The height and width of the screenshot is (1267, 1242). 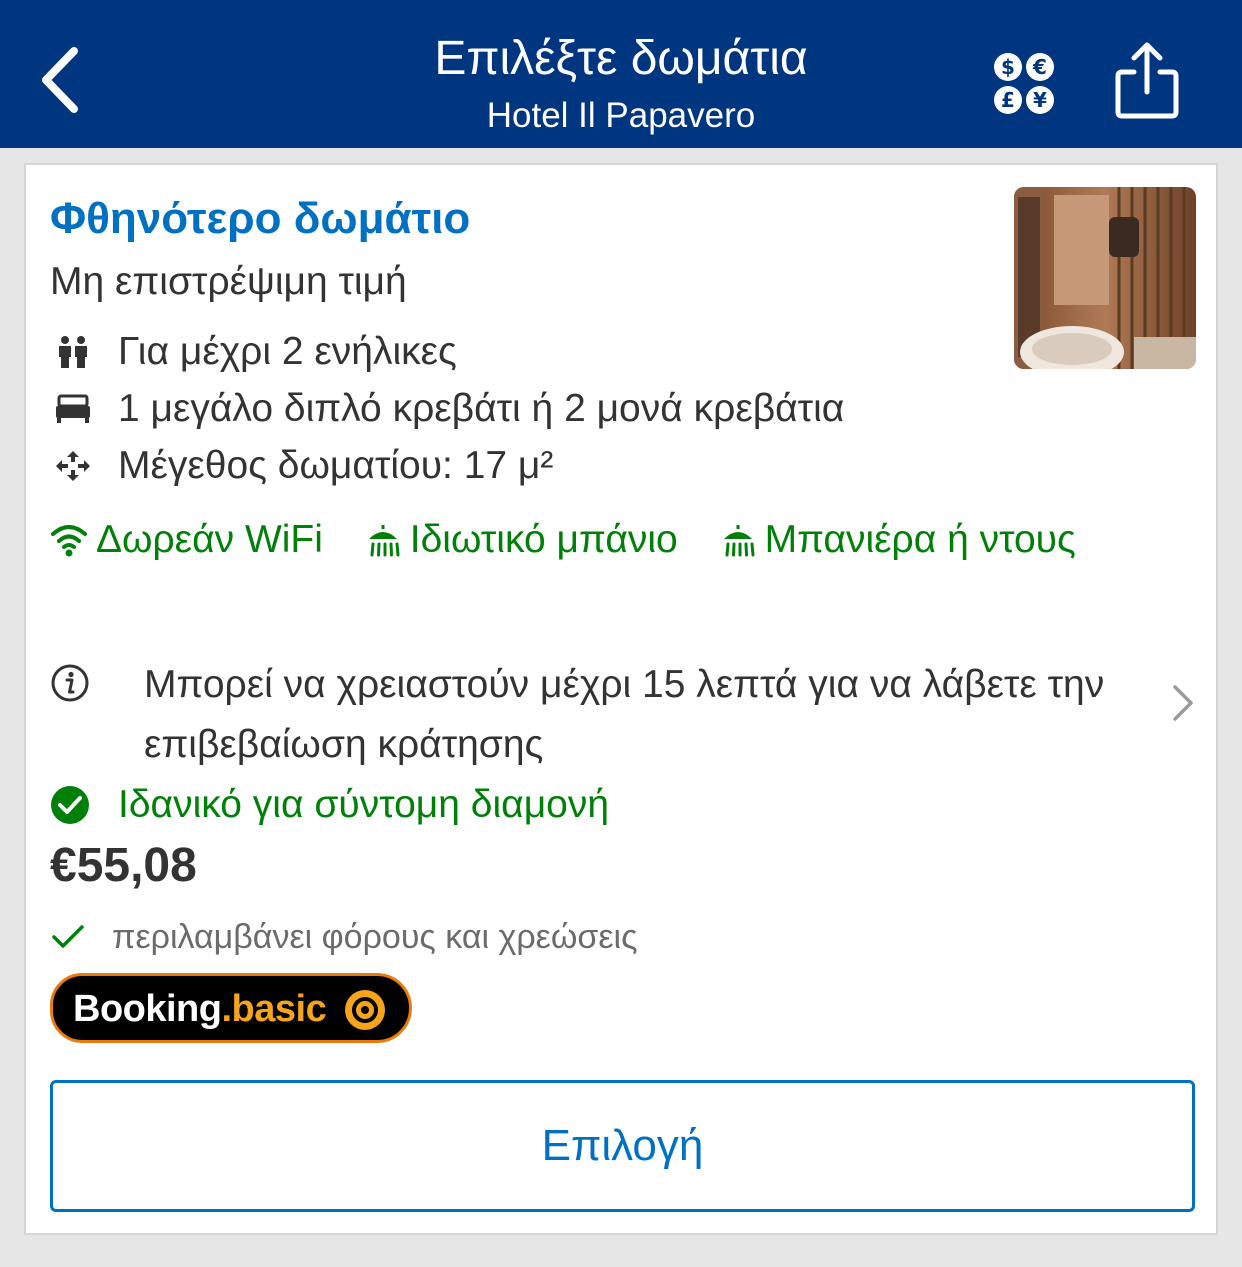 I want to click on cancellation-policy: Μη επιστρέψιμη τιμή, so click(x=228, y=281).